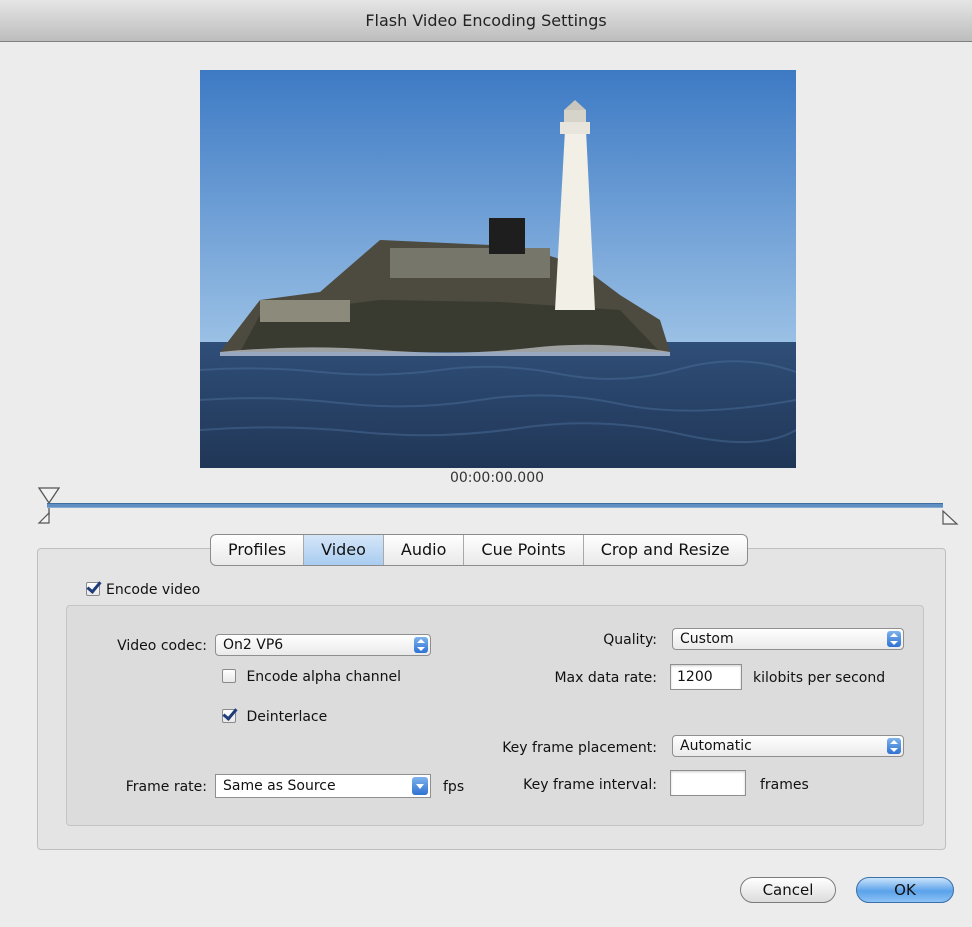 The height and width of the screenshot is (927, 972). What do you see at coordinates (590, 785) in the screenshot?
I see `key-frame-interval-label: Key frame interval:` at bounding box center [590, 785].